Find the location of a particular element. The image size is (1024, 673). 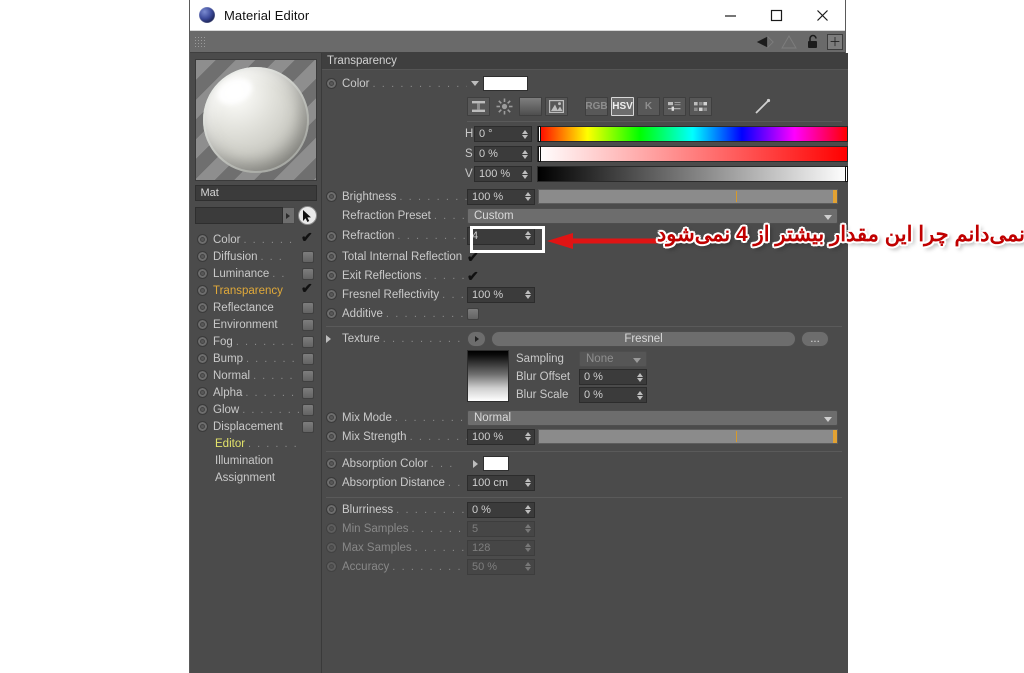

fog-radio-icon is located at coordinates (202, 341).